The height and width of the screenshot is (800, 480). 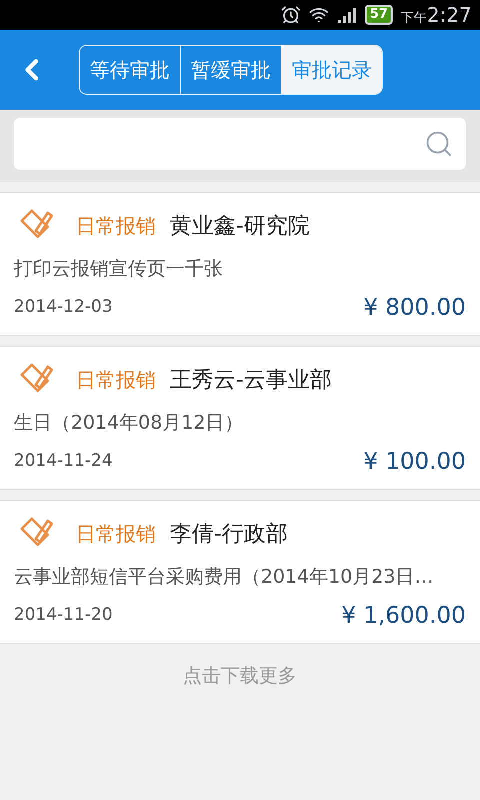 I want to click on battery-indicator: 57, so click(x=379, y=15).